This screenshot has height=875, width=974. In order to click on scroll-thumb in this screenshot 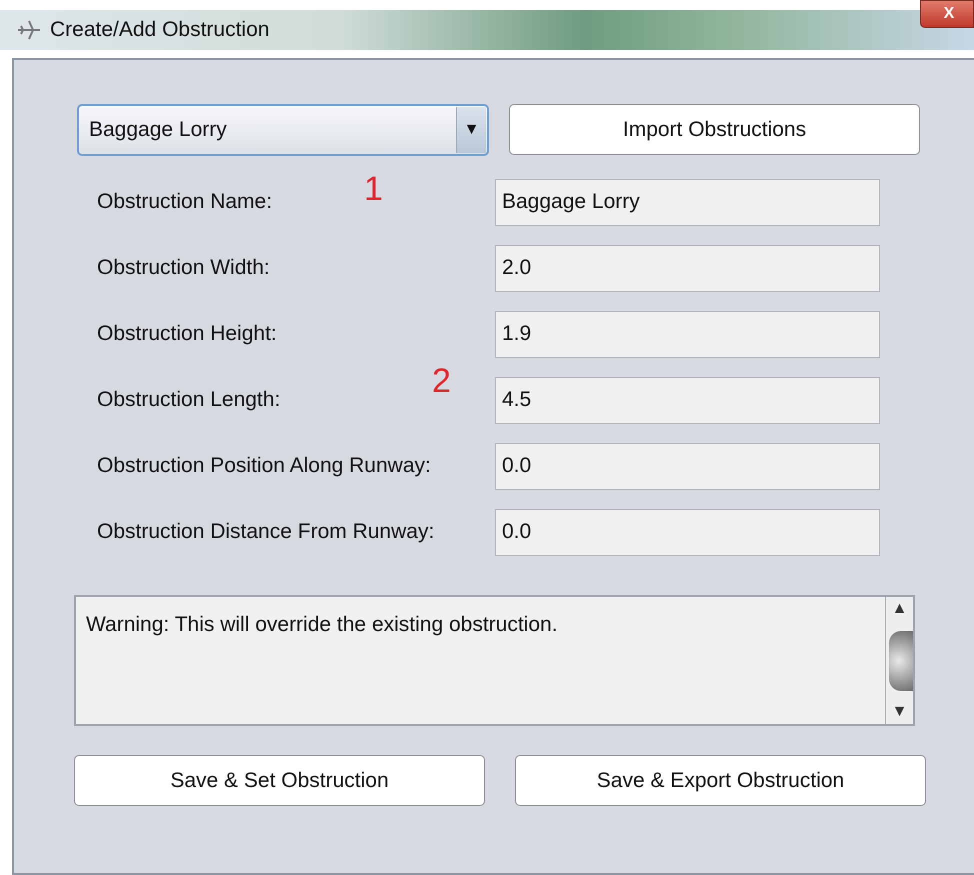, I will do `click(901, 660)`.